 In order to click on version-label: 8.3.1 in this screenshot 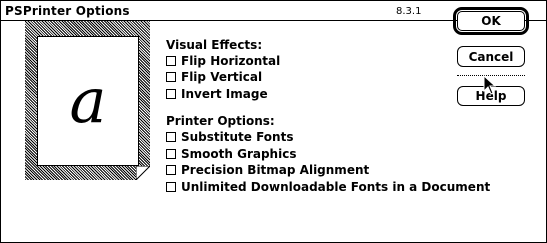, I will do `click(409, 11)`.